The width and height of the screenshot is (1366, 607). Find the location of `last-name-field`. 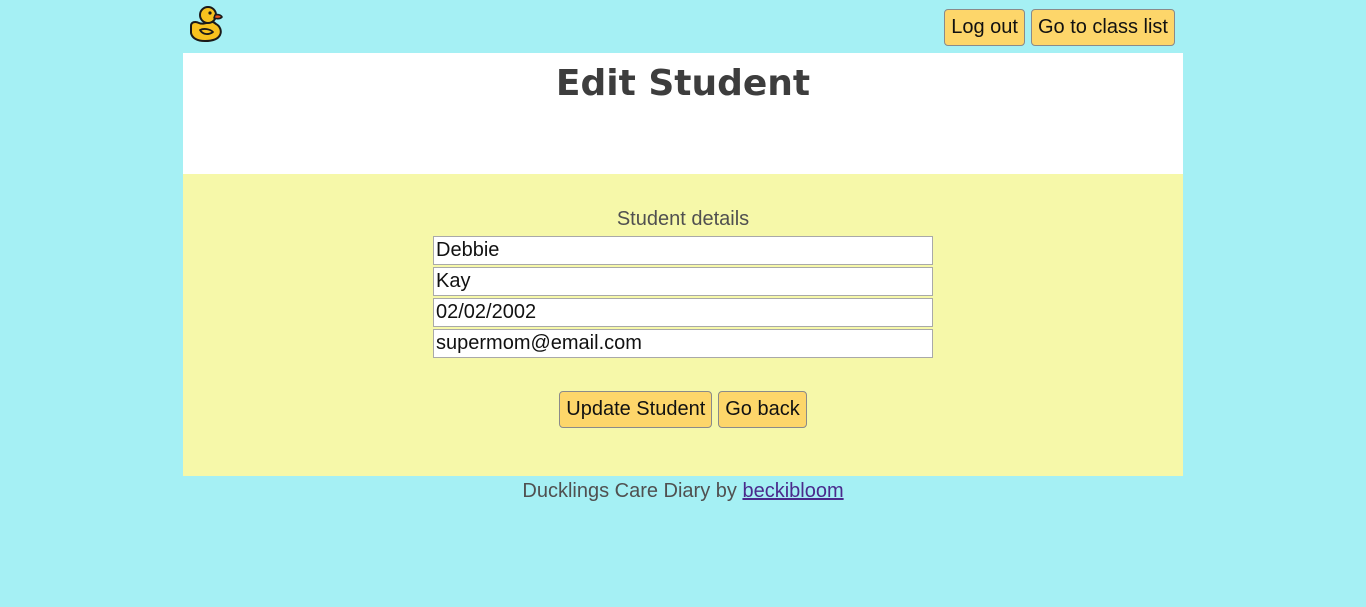

last-name-field is located at coordinates (683, 281).